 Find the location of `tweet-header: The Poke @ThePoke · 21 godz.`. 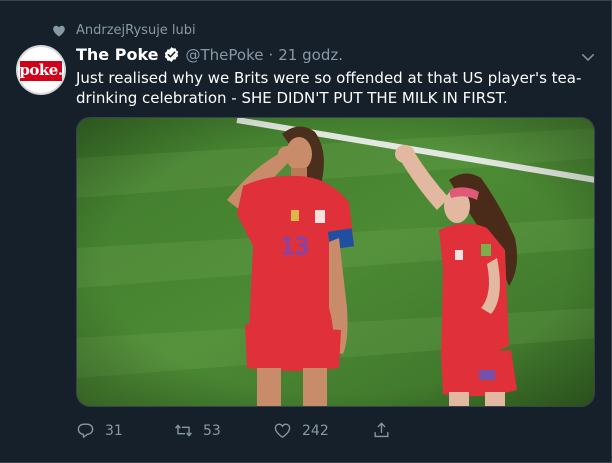

tweet-header: The Poke @ThePoke · 21 godz. is located at coordinates (209, 54).